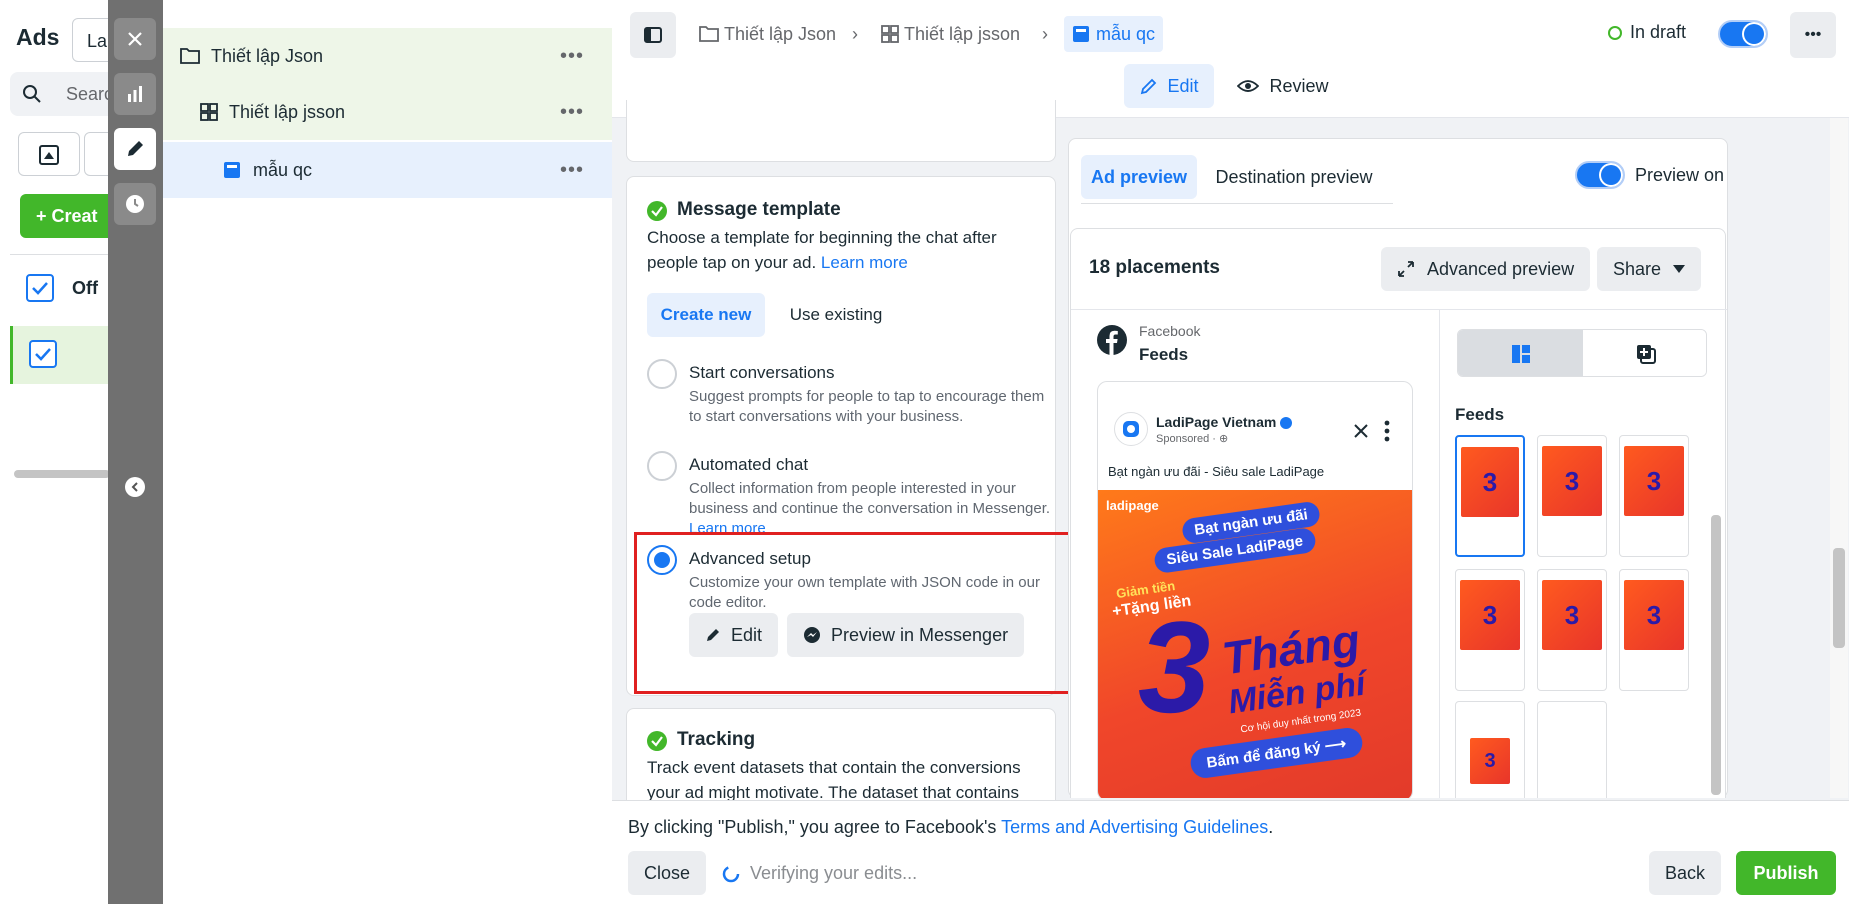 The width and height of the screenshot is (1849, 904). I want to click on back-button: Back, so click(1685, 873).